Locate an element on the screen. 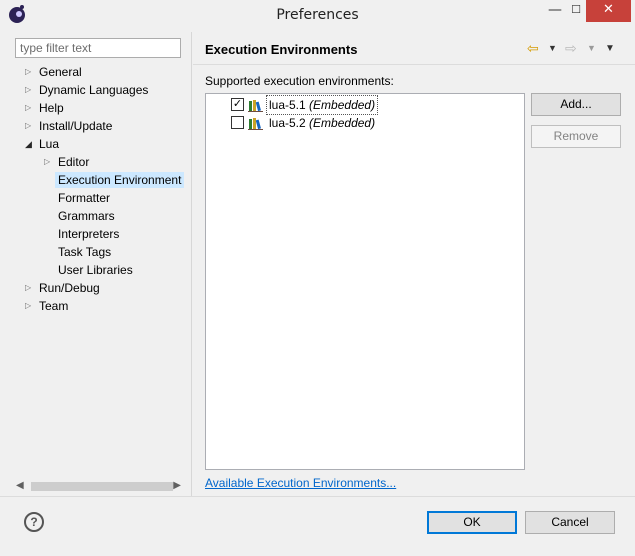 Image resolution: width=635 pixels, height=556 pixels. tree-item: Execution Environment is located at coordinates (120, 180).